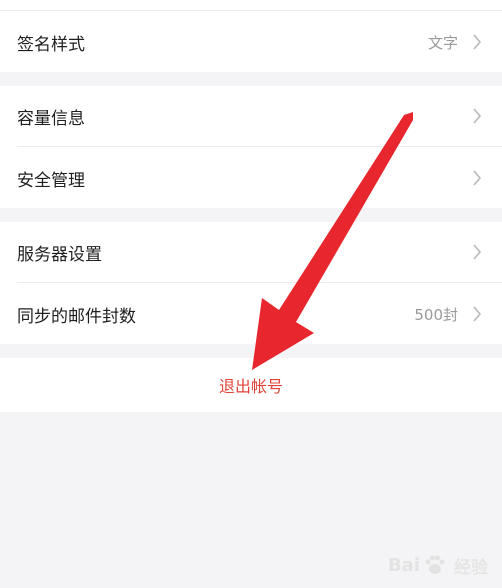  What do you see at coordinates (51, 44) in the screenshot?
I see `row-label: 签名样式` at bounding box center [51, 44].